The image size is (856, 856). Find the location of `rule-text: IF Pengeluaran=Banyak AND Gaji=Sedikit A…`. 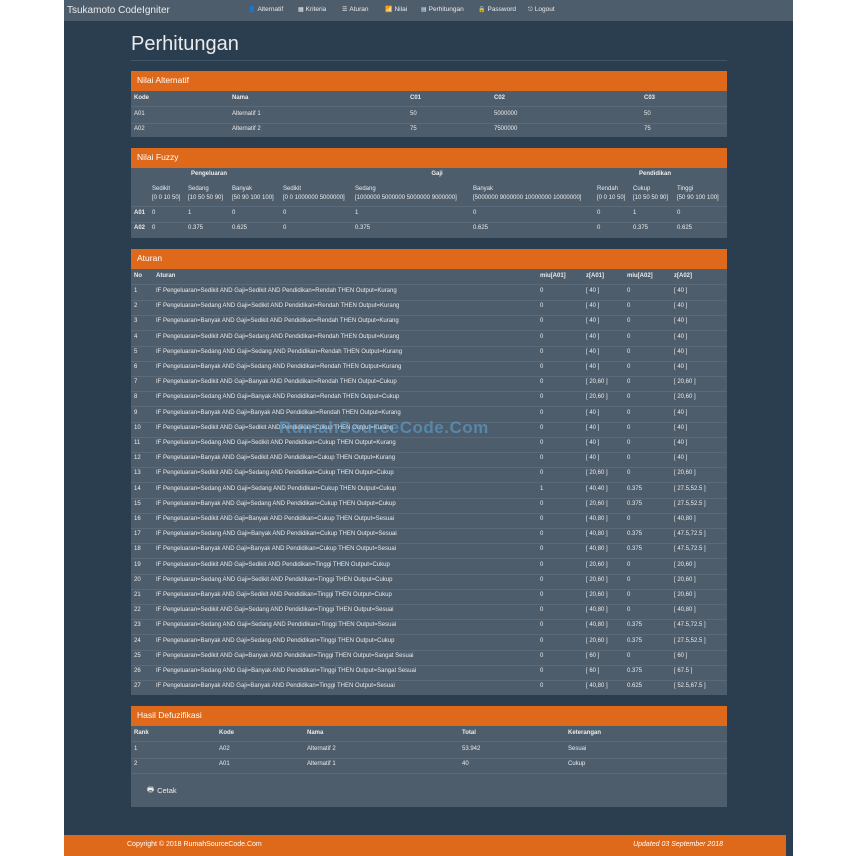

rule-text: IF Pengeluaran=Banyak AND Gaji=Sedikit A… is located at coordinates (276, 458).